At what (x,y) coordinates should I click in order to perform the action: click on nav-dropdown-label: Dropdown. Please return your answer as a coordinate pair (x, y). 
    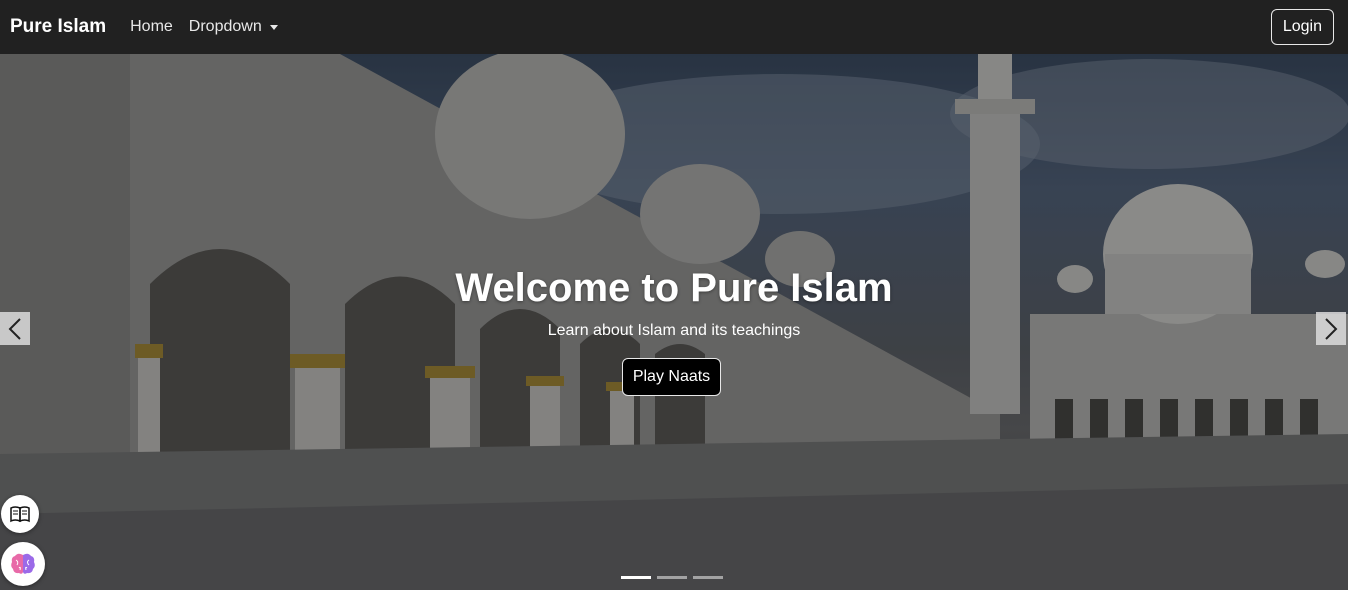
    Looking at the image, I should click on (225, 26).